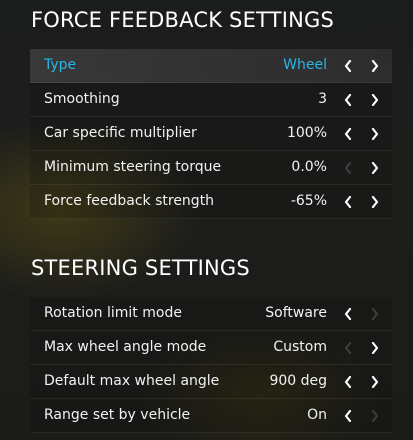 The image size is (413, 440). I want to click on setting-value: 3, so click(322, 99).